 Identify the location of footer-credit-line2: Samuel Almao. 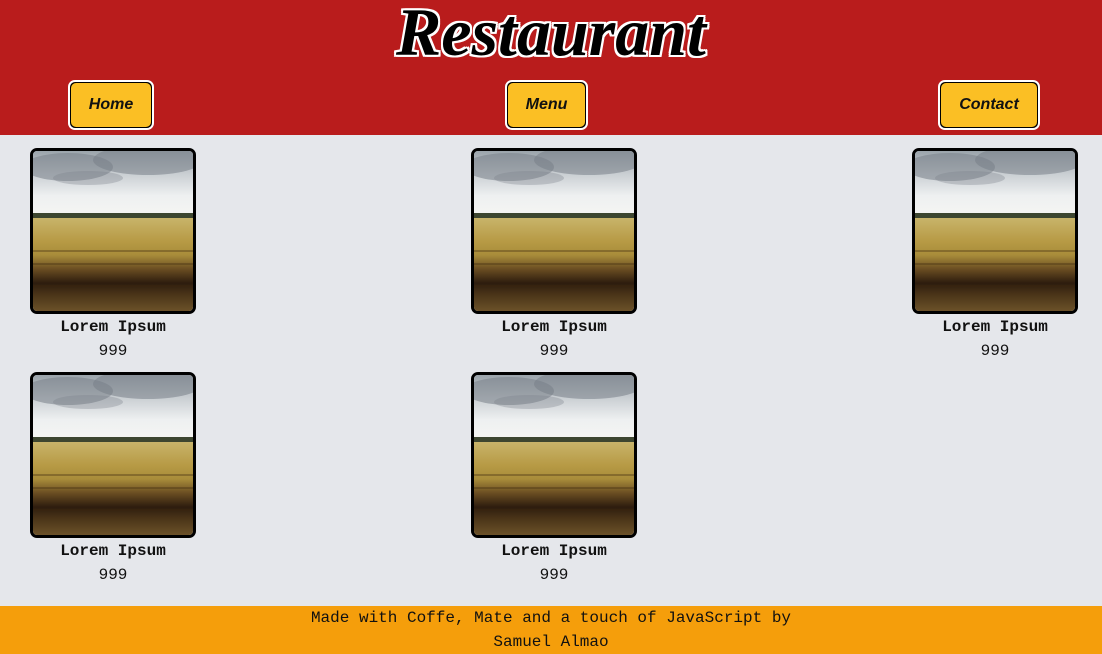
(551, 642).